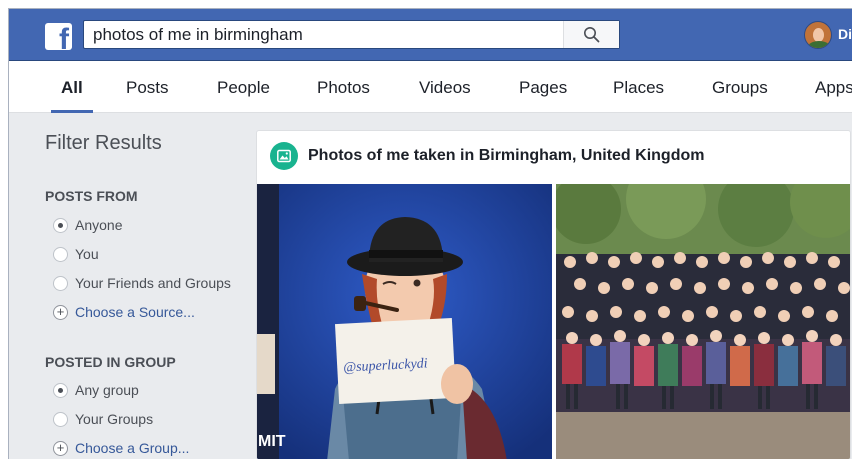 The image size is (852, 459). What do you see at coordinates (324, 34) in the screenshot?
I see `search-input` at bounding box center [324, 34].